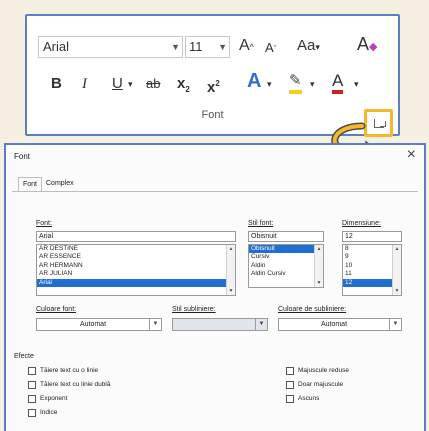 The width and height of the screenshot is (429, 431). What do you see at coordinates (323, 370) in the screenshot?
I see `checkbox-label: Majuscule reduse` at bounding box center [323, 370].